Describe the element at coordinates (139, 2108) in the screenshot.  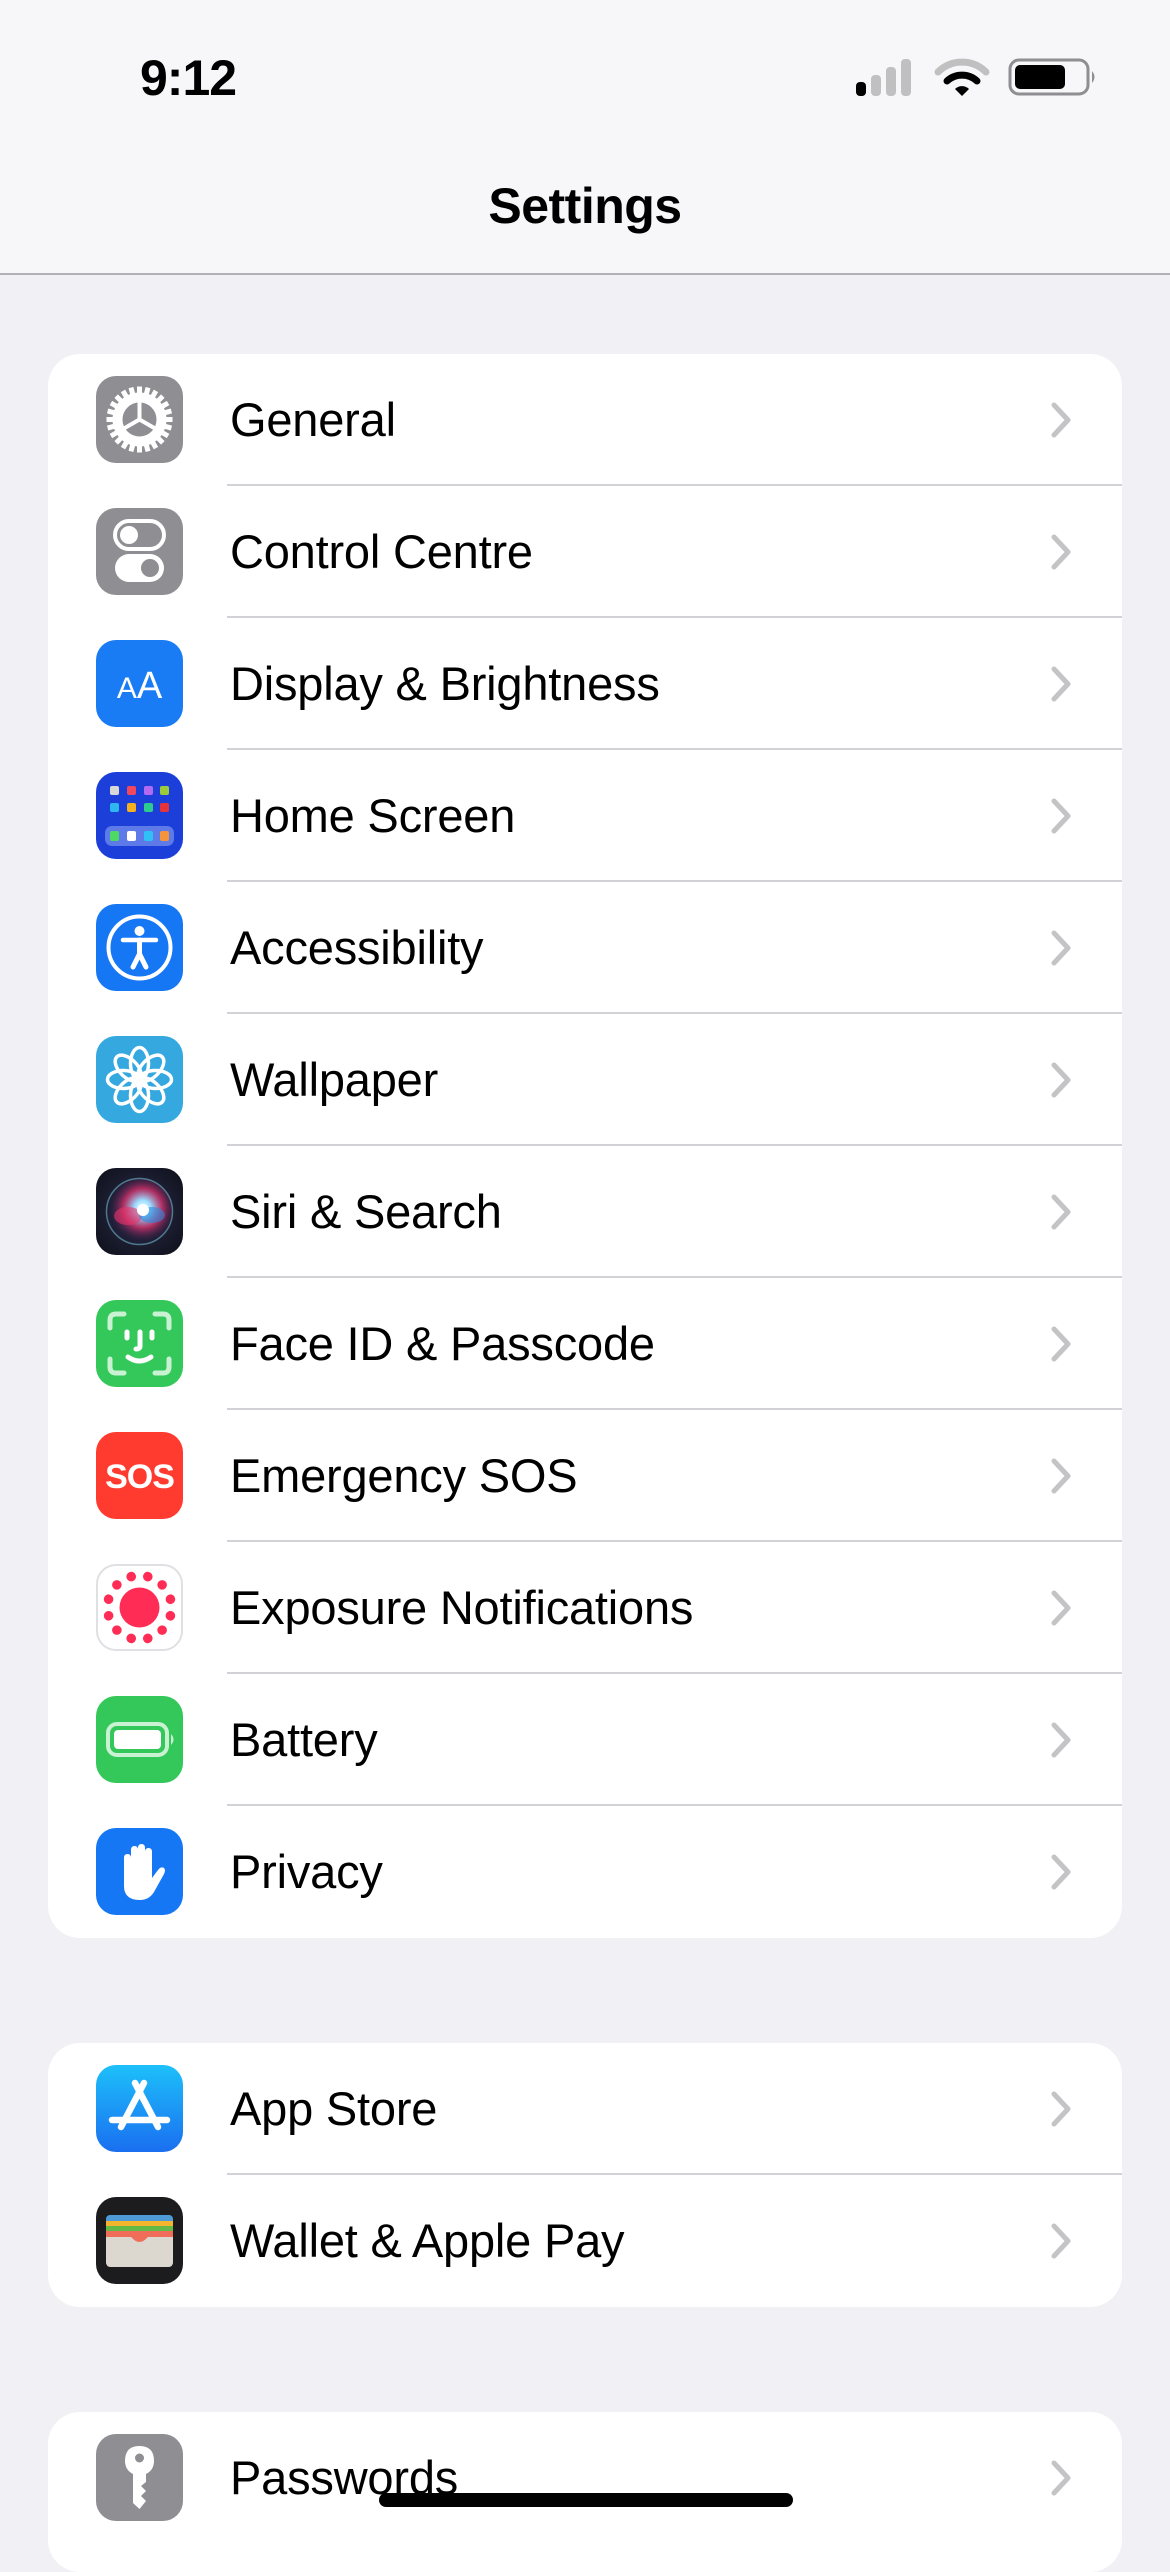
I see `app-store-icon` at that location.